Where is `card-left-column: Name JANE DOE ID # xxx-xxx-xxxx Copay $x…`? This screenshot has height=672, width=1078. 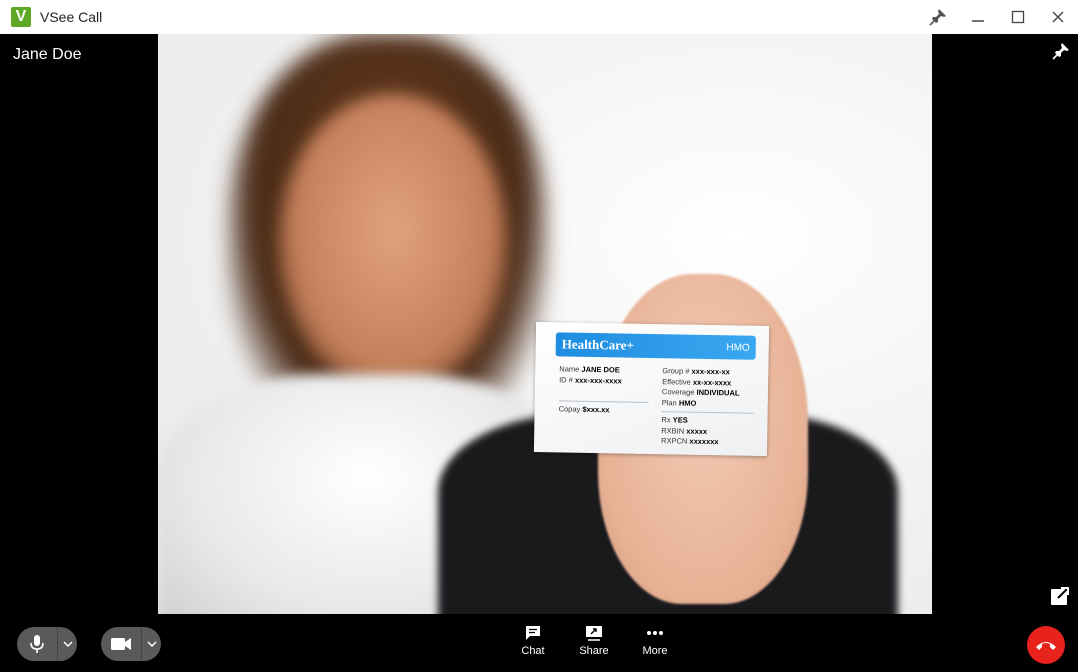
card-left-column: Name JANE DOE ID # xxx-xxx-xxxx Copay $x… is located at coordinates (604, 390).